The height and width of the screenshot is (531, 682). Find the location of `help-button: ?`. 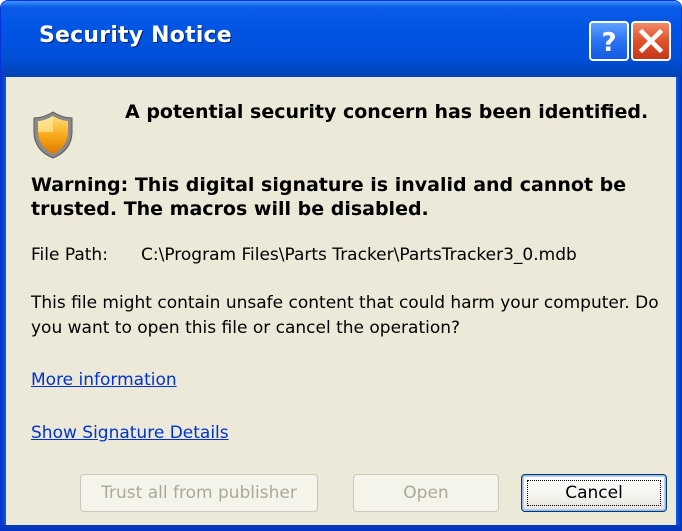

help-button: ? is located at coordinates (609, 41).